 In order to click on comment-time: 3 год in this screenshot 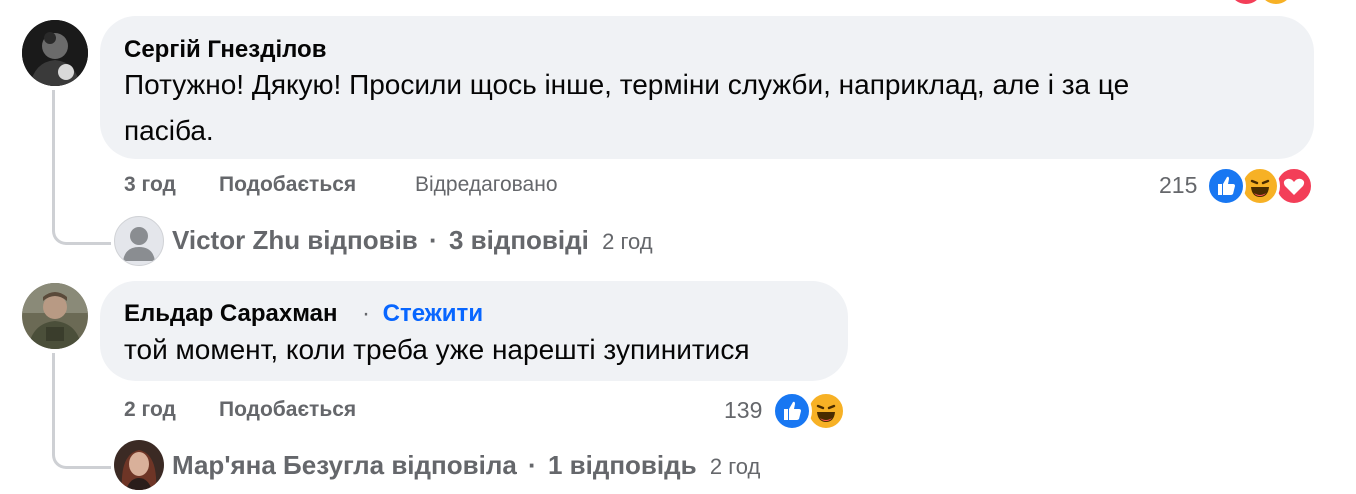, I will do `click(150, 185)`.